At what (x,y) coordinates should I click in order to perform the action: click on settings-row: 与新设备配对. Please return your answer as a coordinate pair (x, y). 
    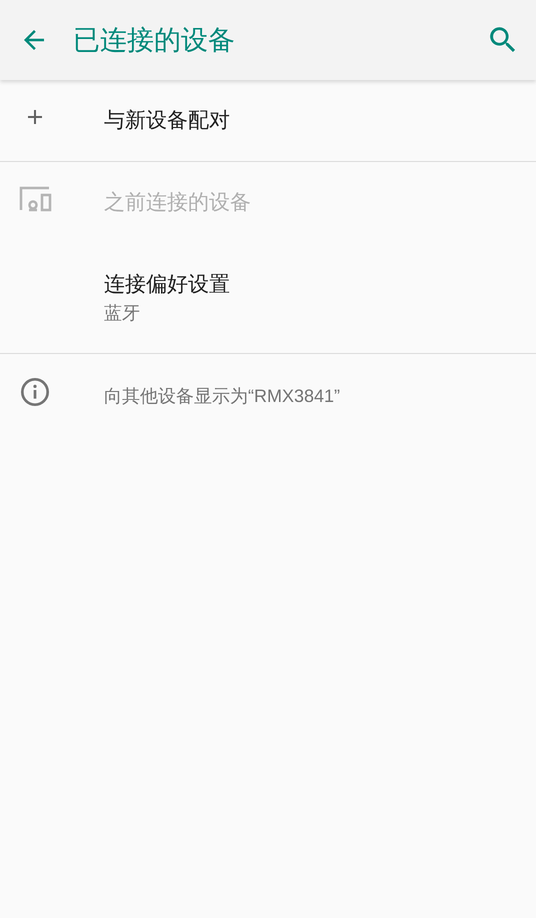
    Looking at the image, I should click on (268, 120).